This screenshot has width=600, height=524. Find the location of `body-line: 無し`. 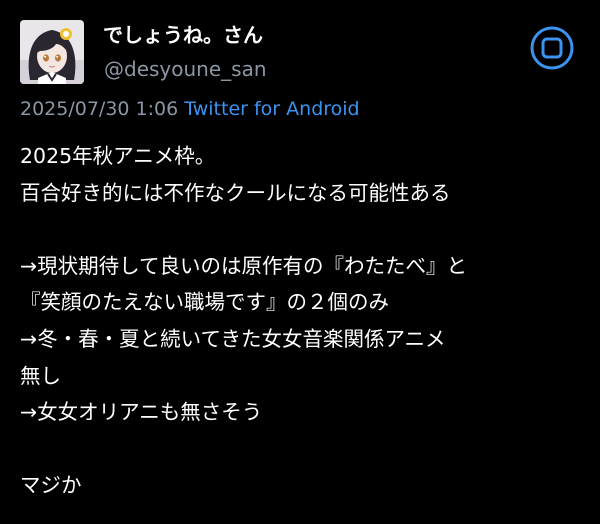

body-line: 無し is located at coordinates (40, 375).